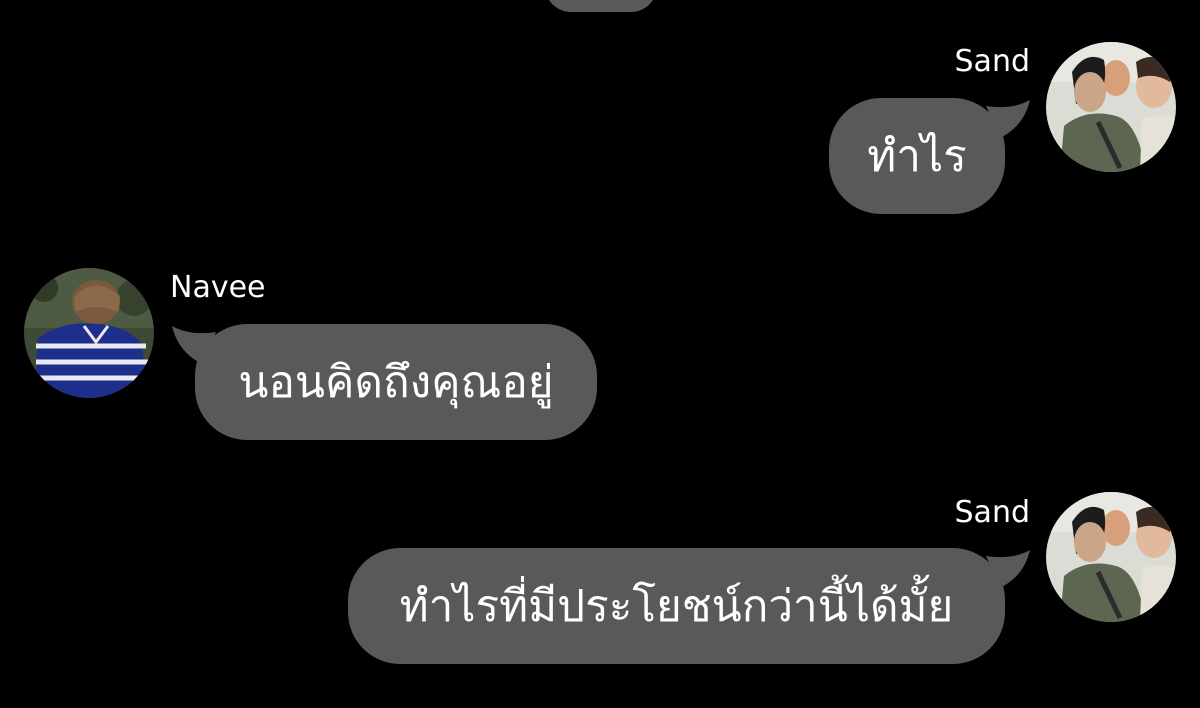 The image size is (1200, 708). I want to click on message-text: ทำไรที่มีประโยชน์กว่านี้ได้มั้ย, so click(676, 606).